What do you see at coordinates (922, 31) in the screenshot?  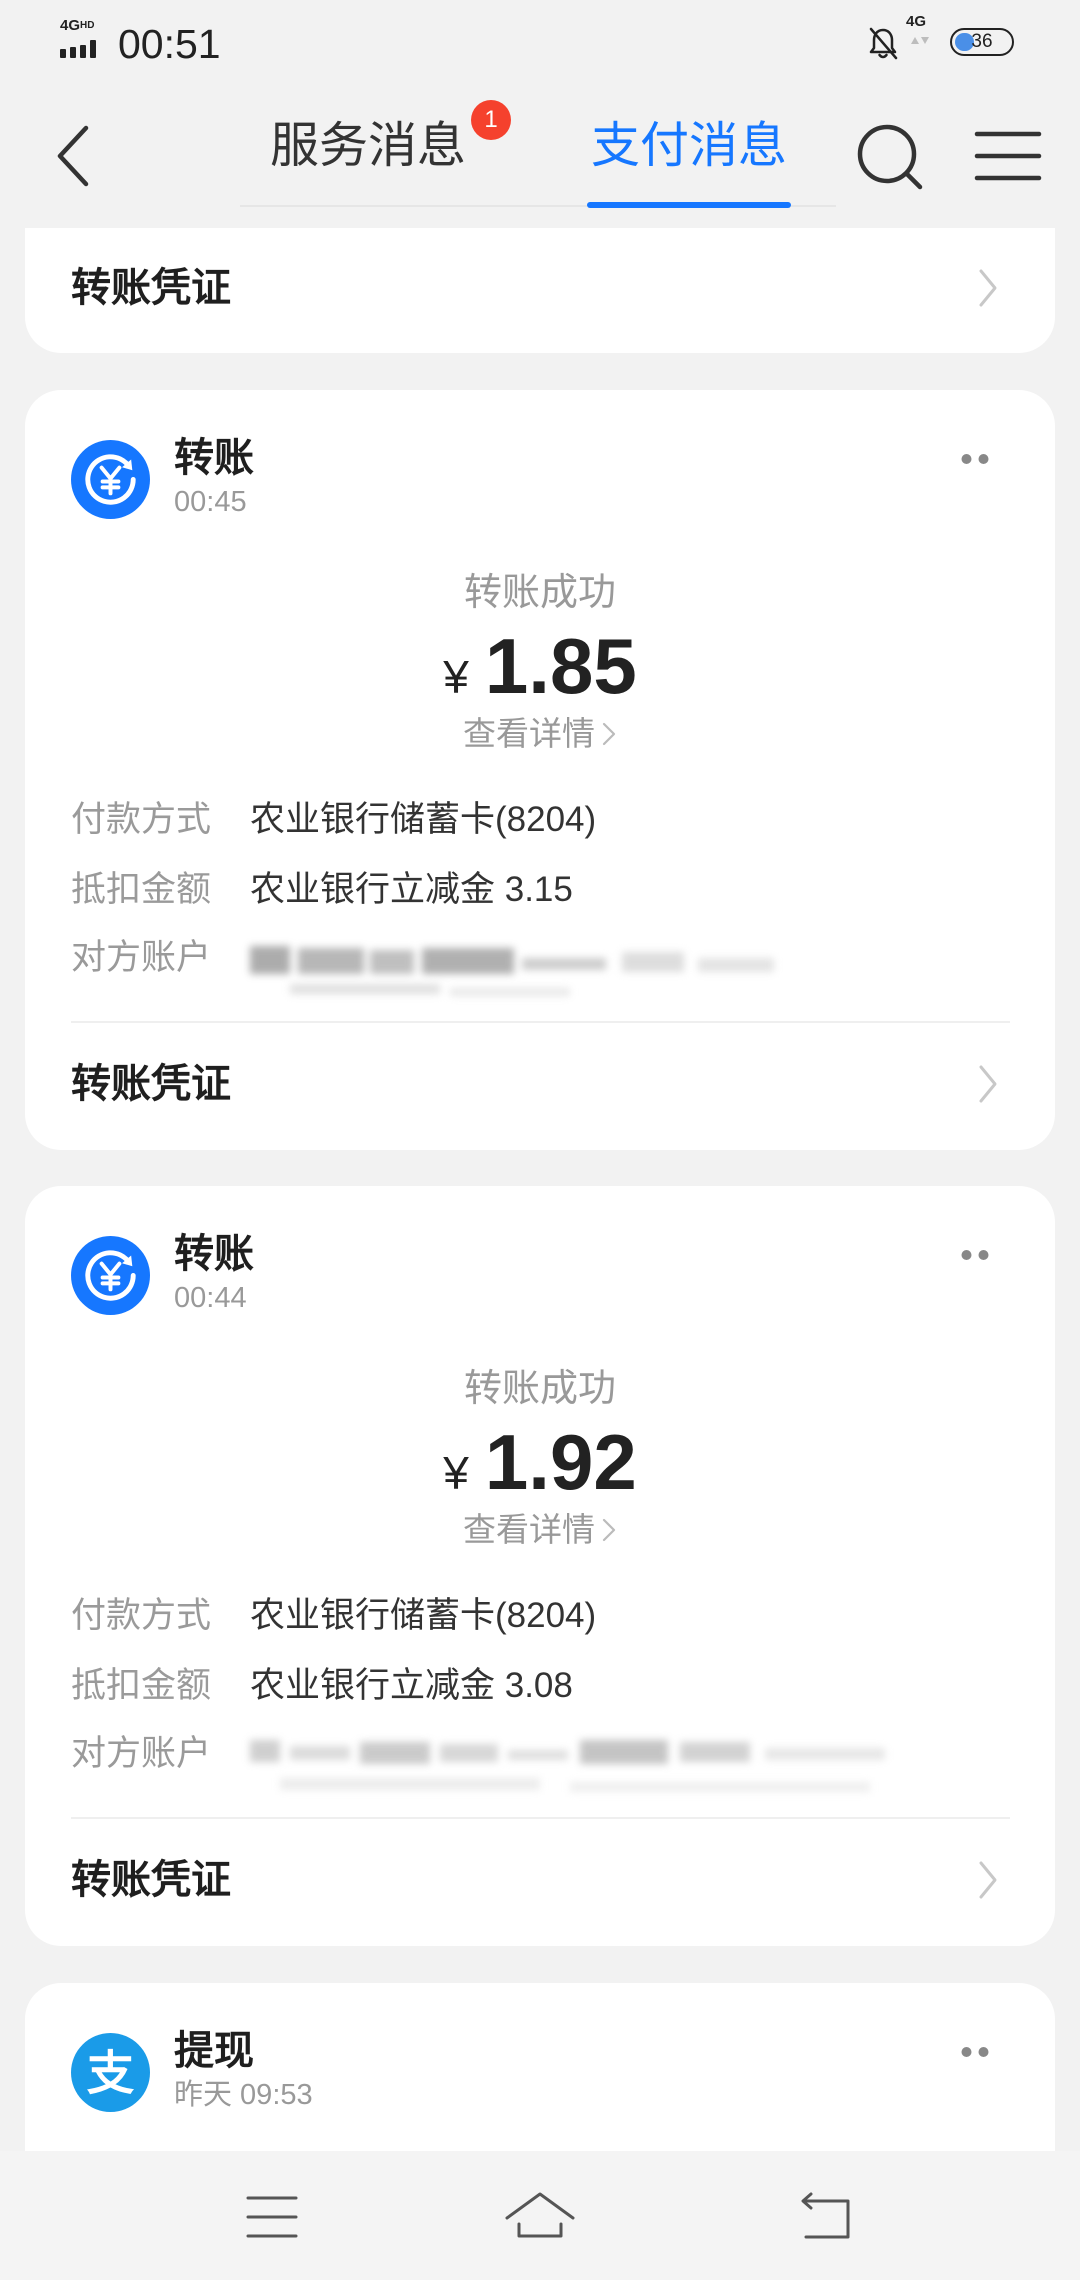 I see `mobile-data-icon: 4G` at bounding box center [922, 31].